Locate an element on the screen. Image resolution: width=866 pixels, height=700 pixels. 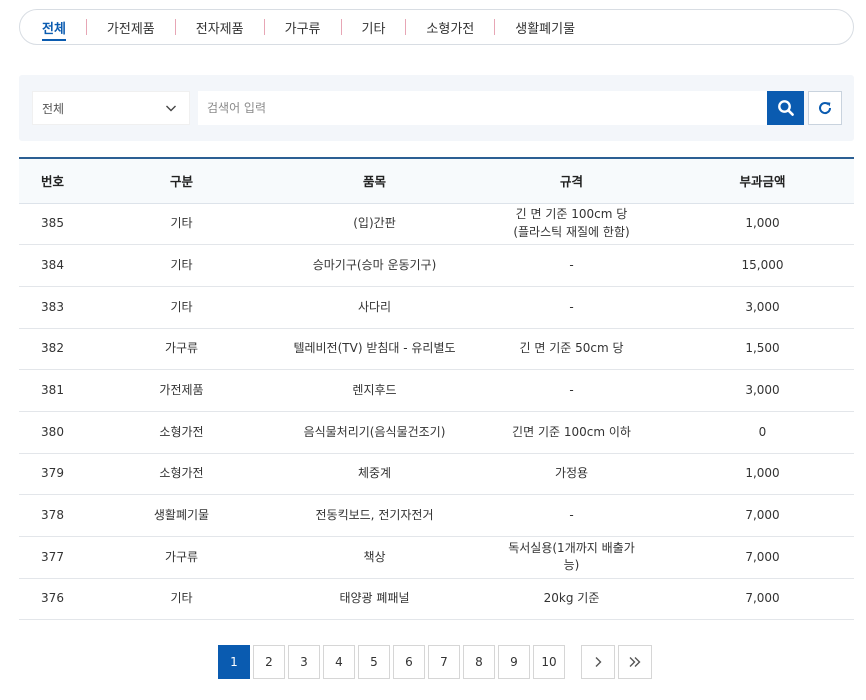
row-item: 음식물처리기(음식물건조기) is located at coordinates (374, 431).